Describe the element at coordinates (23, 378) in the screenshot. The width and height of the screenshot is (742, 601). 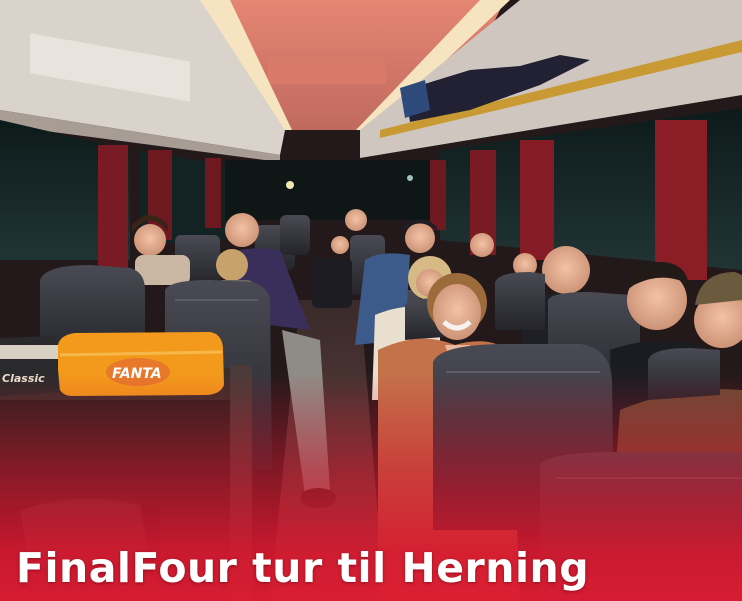
I see `chips-bag-label: Classic` at that location.